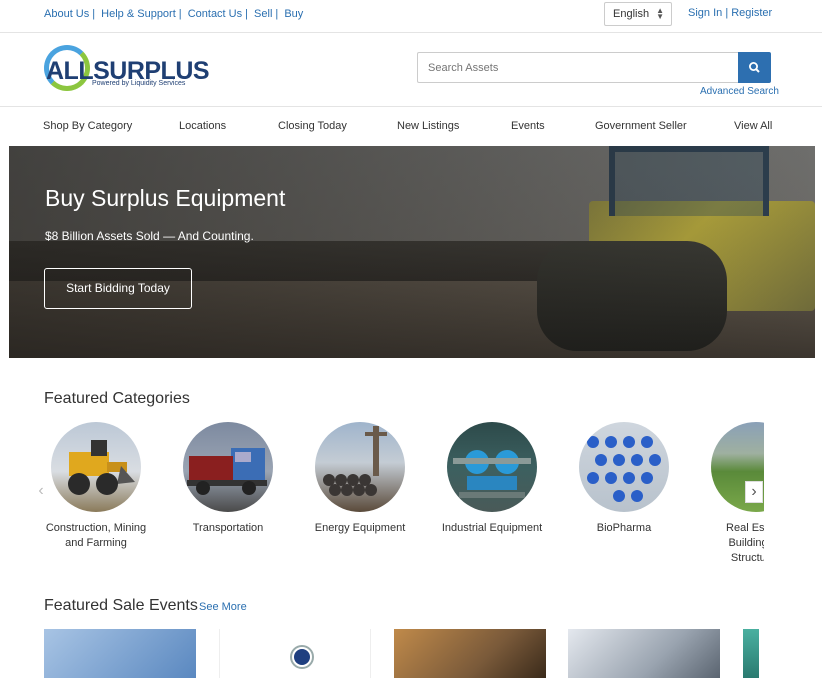 The width and height of the screenshot is (822, 678). I want to click on ring-image, so click(302, 657).